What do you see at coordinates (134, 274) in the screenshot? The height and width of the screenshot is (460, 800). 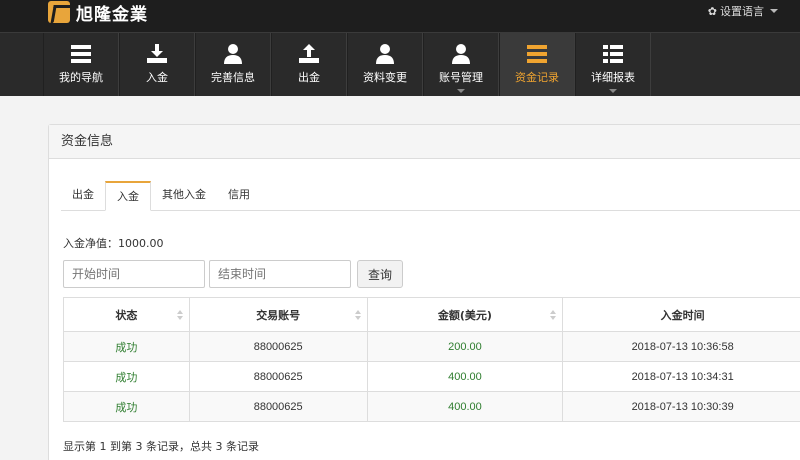 I see `start-time-input` at bounding box center [134, 274].